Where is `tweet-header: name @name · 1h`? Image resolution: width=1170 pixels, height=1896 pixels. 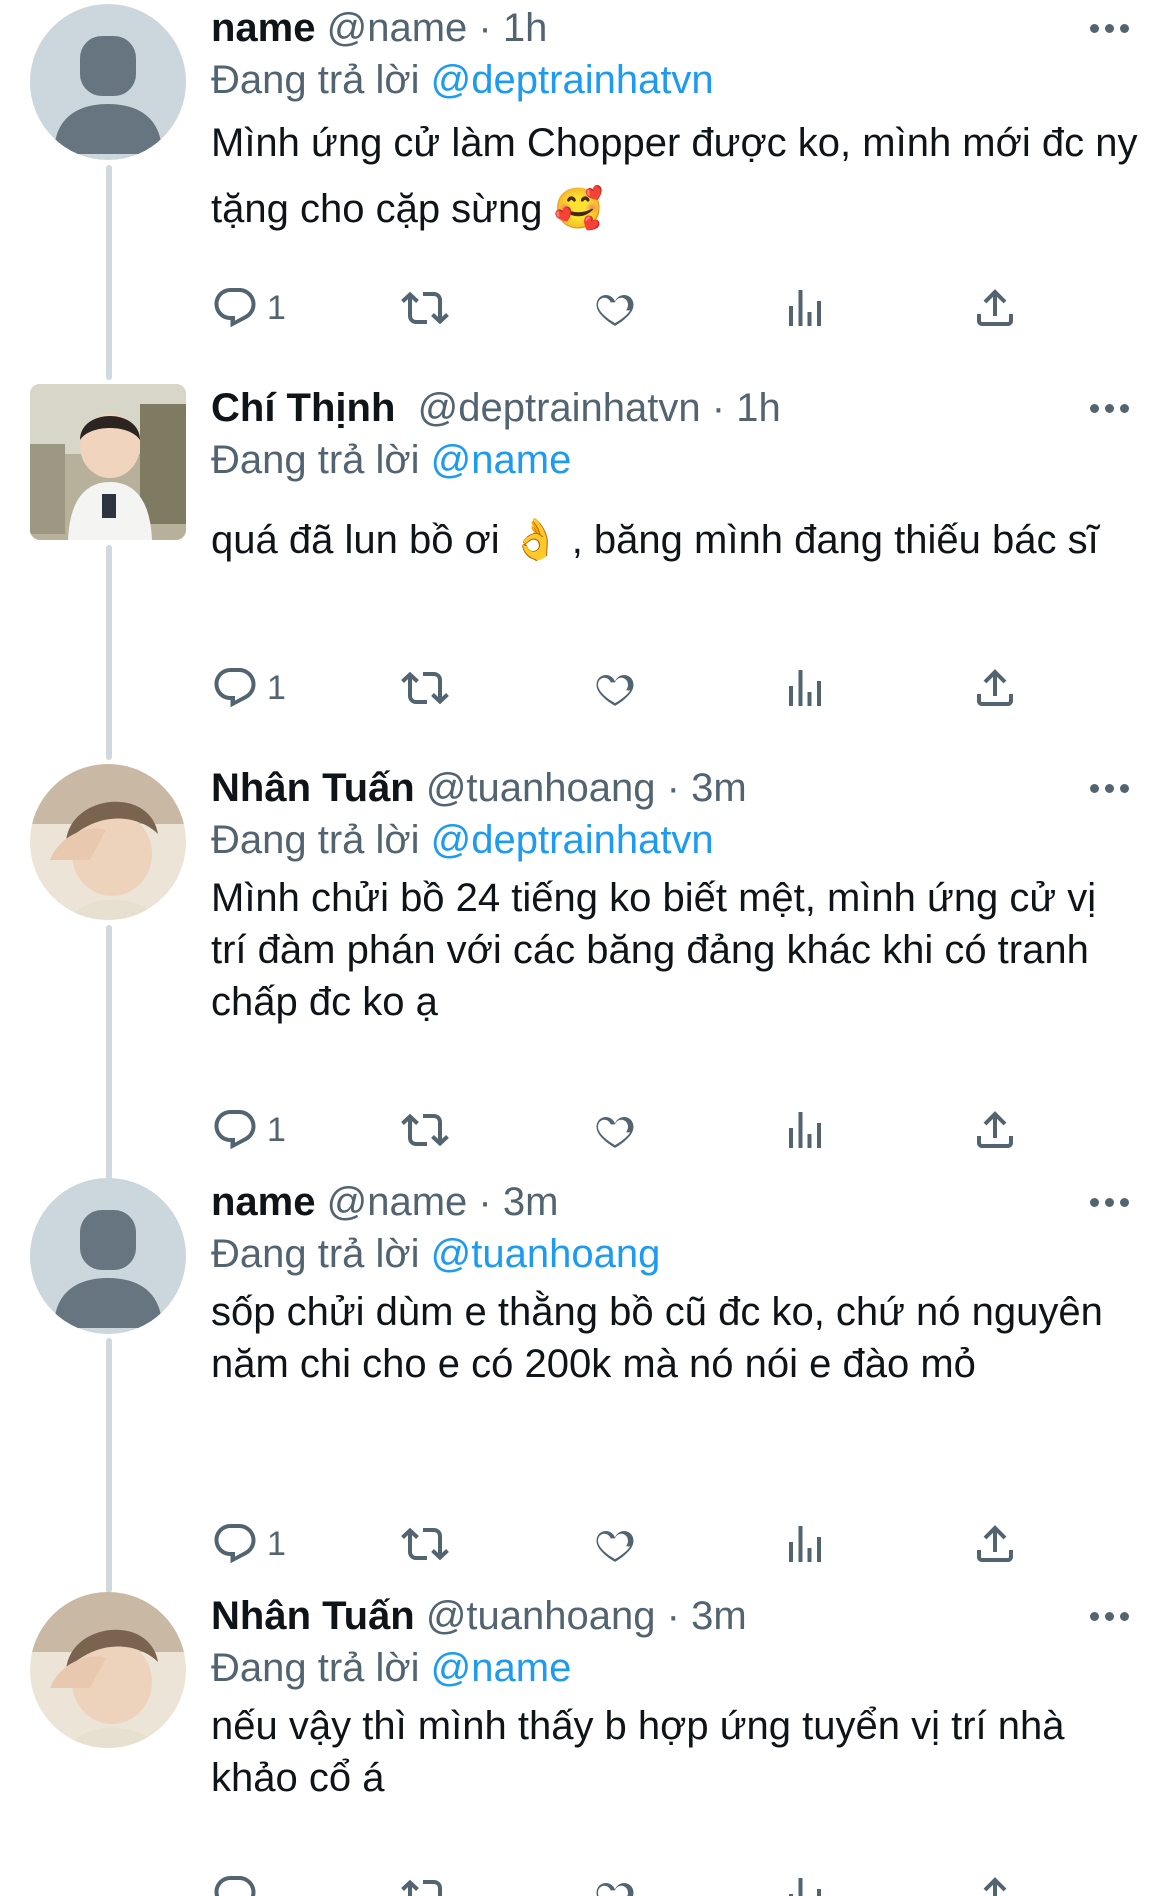 tweet-header: name @name · 1h is located at coordinates (675, 28).